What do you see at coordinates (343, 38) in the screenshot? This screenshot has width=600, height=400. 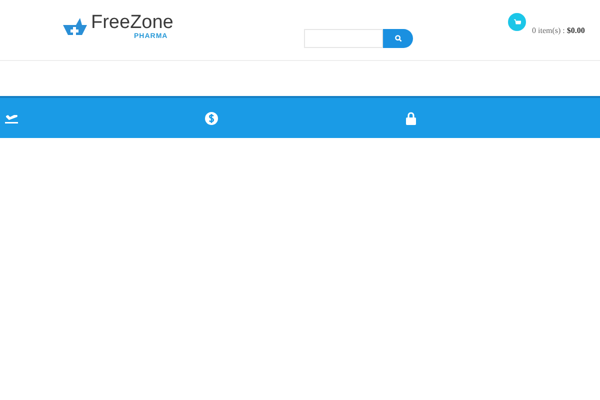 I see `search-field` at bounding box center [343, 38].